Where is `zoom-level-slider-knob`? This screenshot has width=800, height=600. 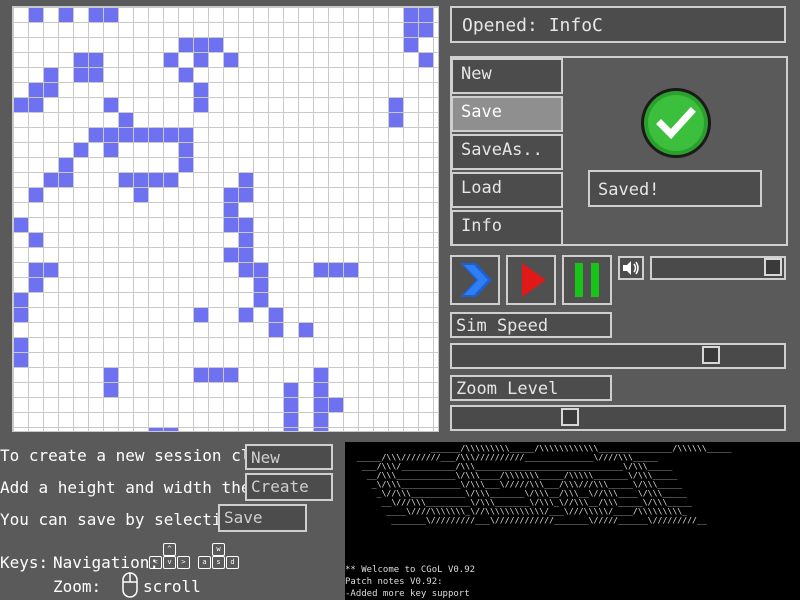 zoom-level-slider-knob is located at coordinates (570, 417).